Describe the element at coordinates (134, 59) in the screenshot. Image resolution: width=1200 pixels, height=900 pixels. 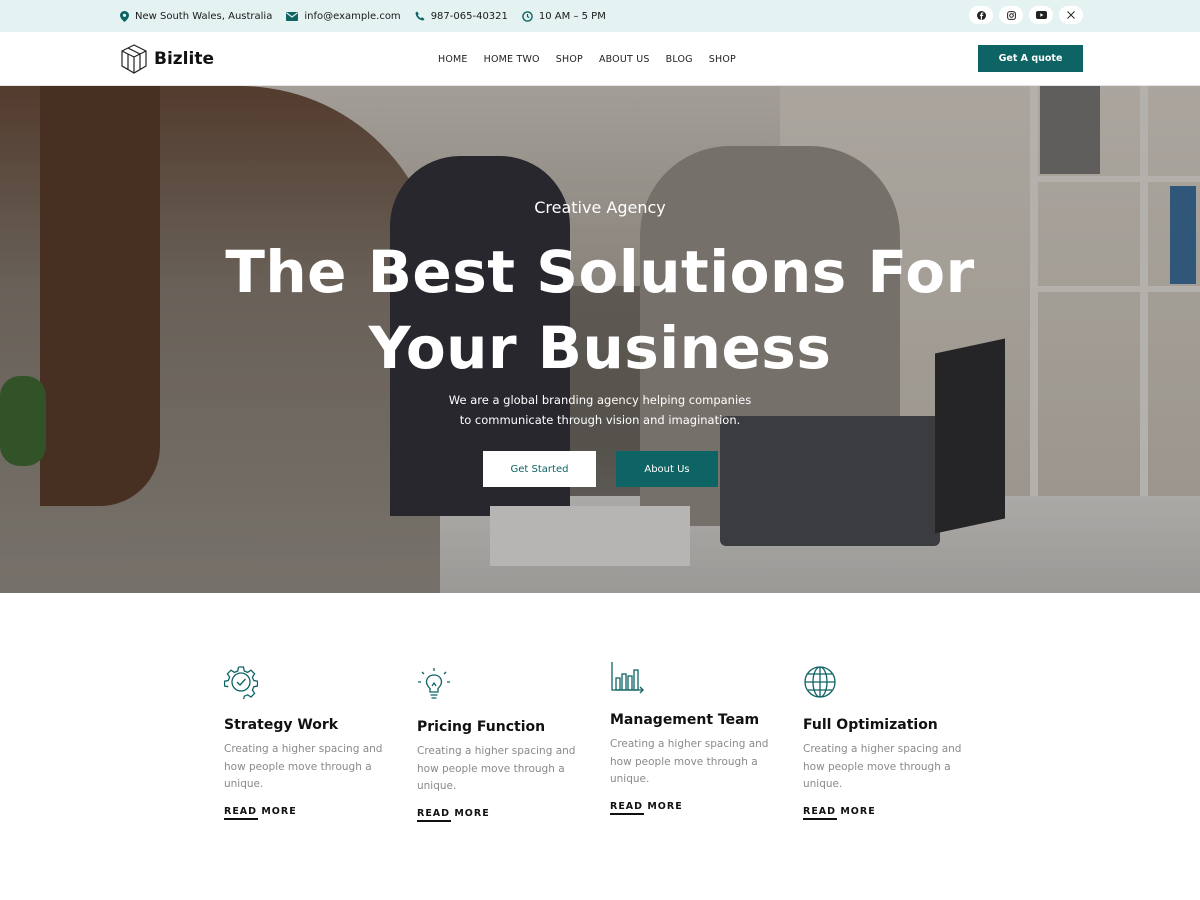
I see `cube-logo-icon` at that location.